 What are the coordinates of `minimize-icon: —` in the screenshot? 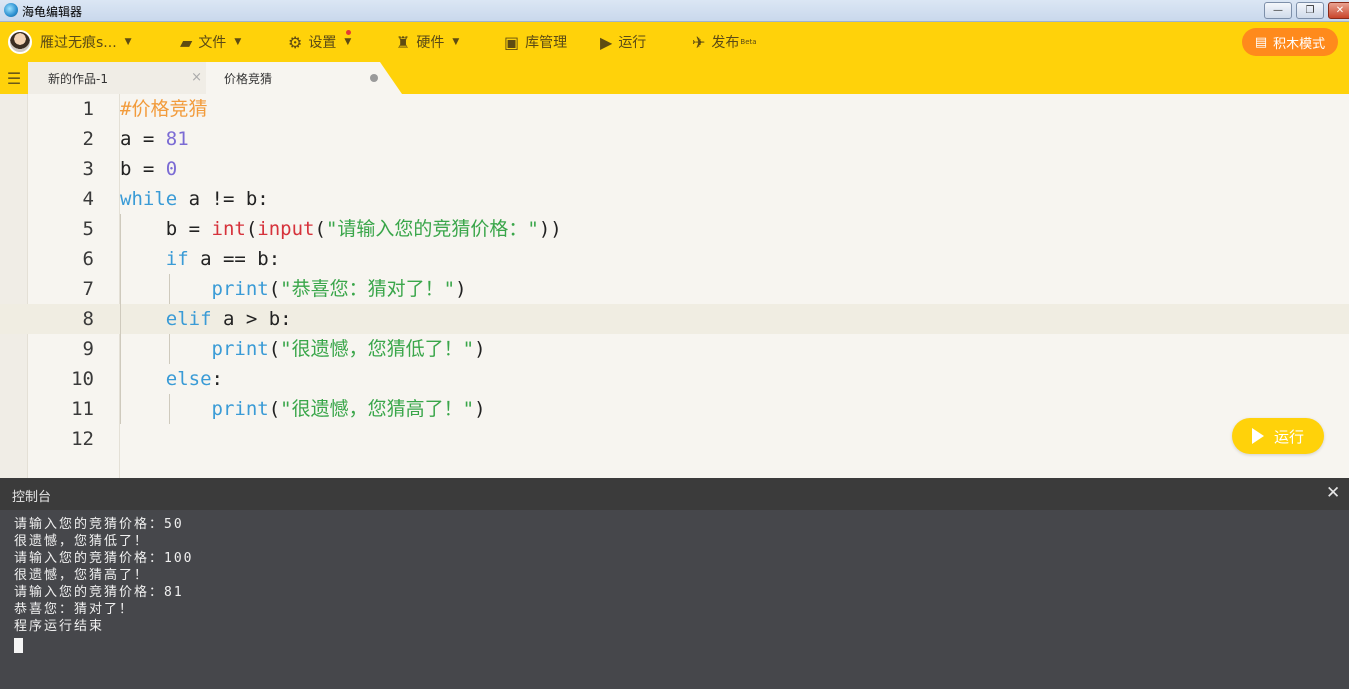 It's located at (1278, 10).